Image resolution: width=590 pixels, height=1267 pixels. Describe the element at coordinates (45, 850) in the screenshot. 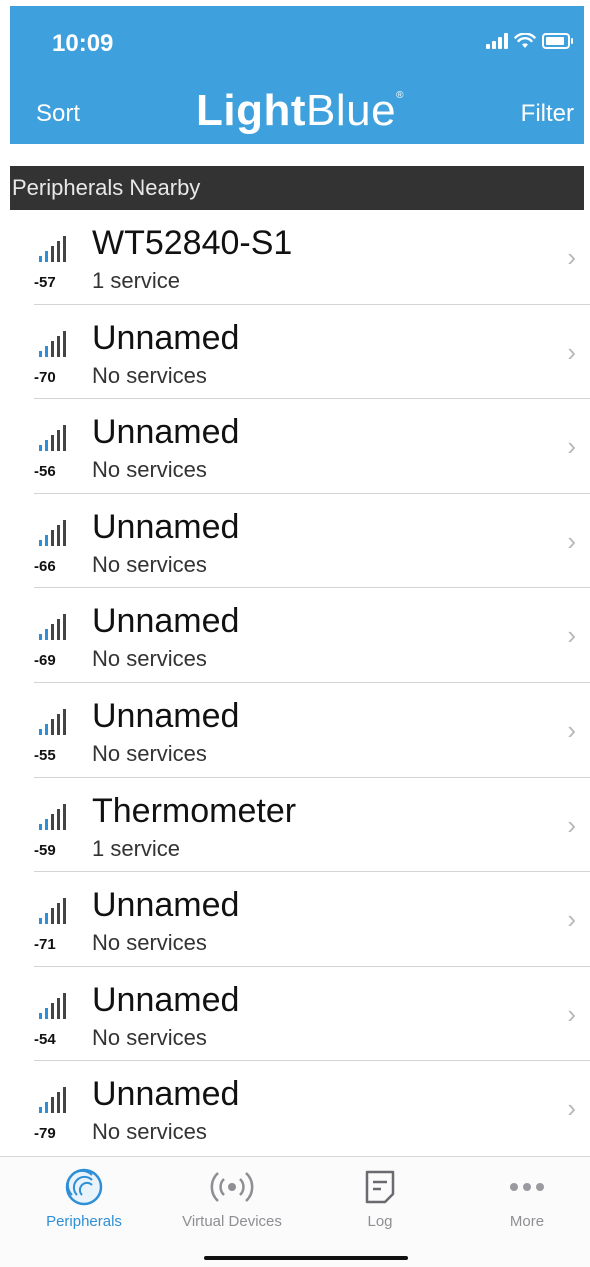

I see `rssi-value: -59` at that location.